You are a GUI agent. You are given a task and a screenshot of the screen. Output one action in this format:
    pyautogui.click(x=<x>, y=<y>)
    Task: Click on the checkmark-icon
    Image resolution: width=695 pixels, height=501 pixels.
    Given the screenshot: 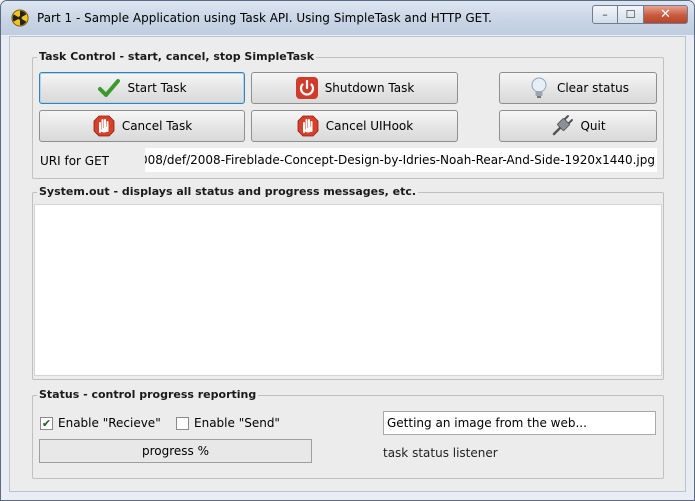 What is the action you would take?
    pyautogui.click(x=109, y=88)
    